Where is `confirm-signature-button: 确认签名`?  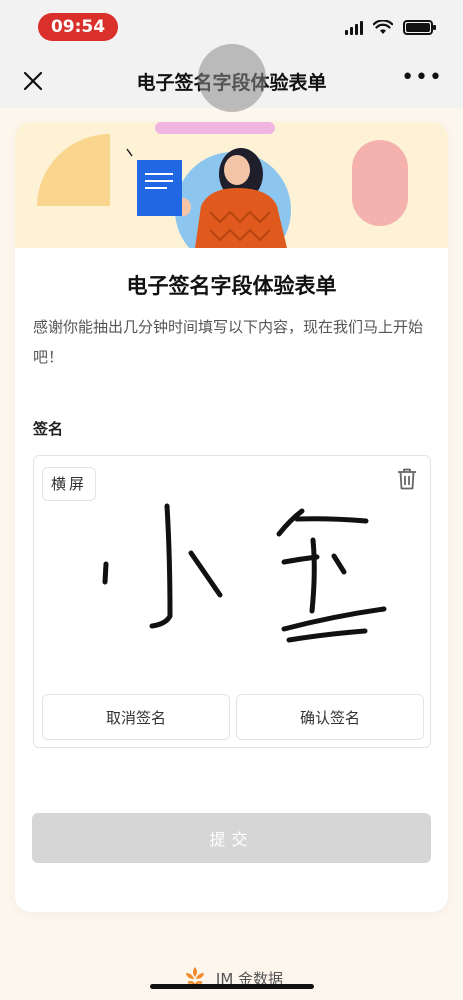
confirm-signature-button: 确认签名 is located at coordinates (330, 717).